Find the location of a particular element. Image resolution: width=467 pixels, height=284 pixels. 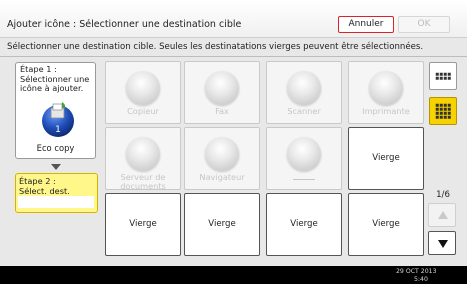

tile-empty-program is located at coordinates (304, 158).